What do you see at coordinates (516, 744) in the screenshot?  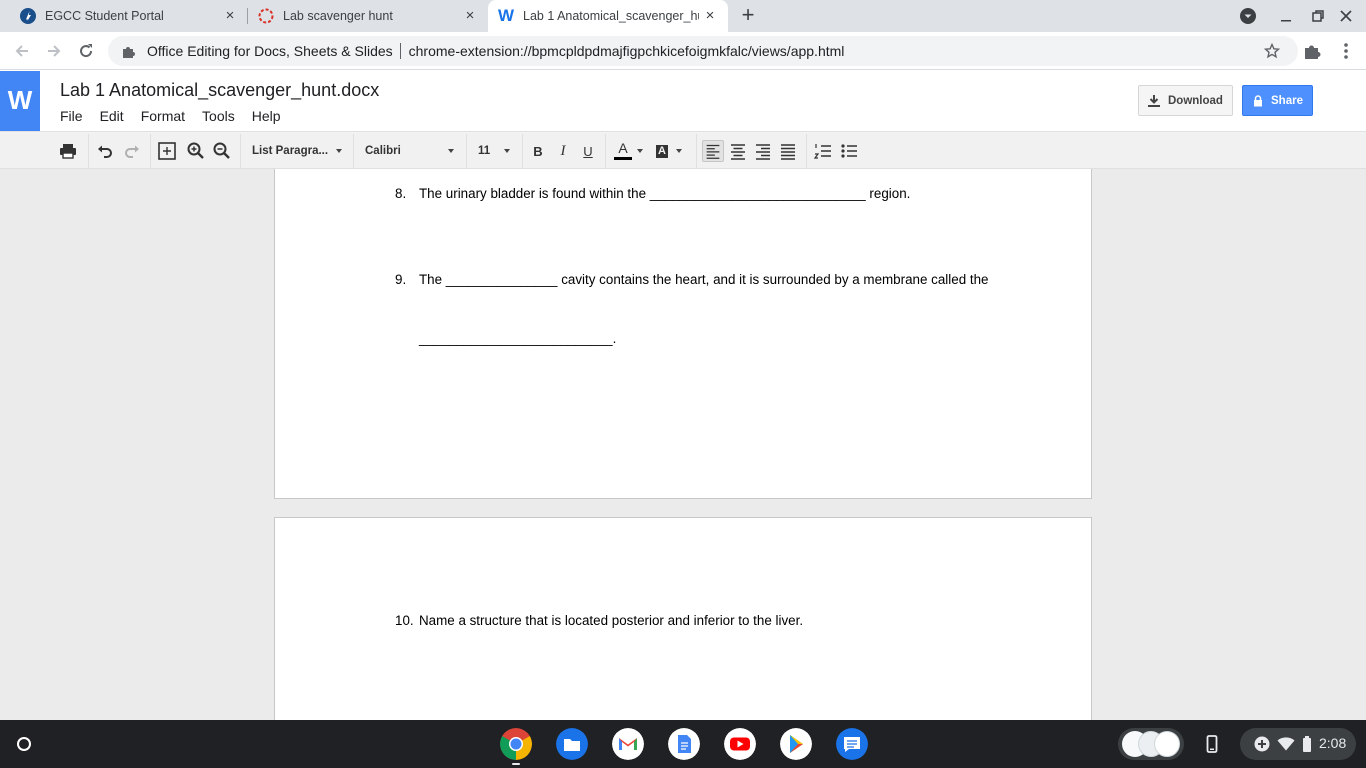 I see `chrome-icon` at bounding box center [516, 744].